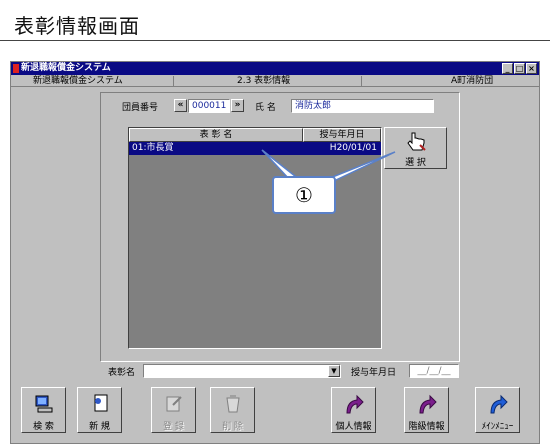  Describe the element at coordinates (353, 148) in the screenshot. I see `row-date: H20/01/01` at that location.